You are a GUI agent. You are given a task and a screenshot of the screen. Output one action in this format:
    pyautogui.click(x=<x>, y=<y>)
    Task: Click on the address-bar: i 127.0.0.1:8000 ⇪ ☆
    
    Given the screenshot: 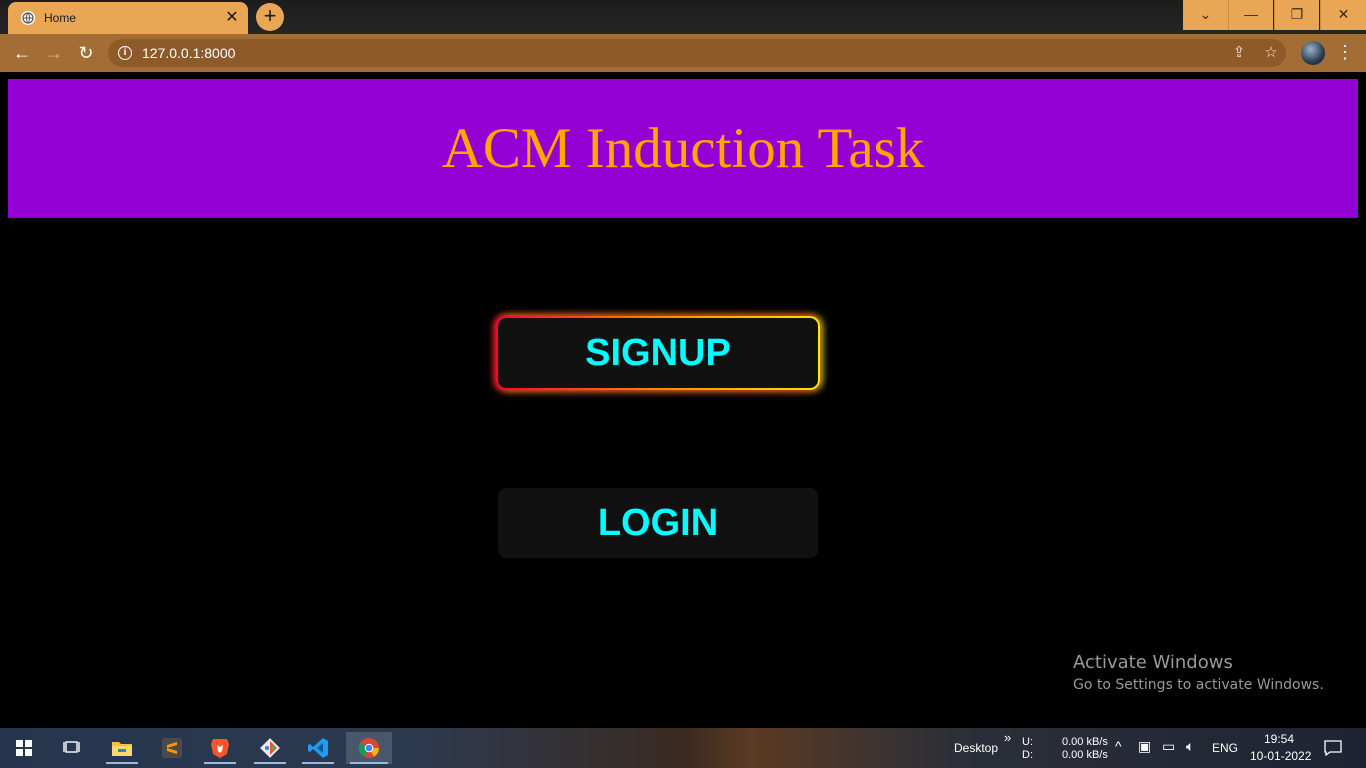 What is the action you would take?
    pyautogui.click(x=697, y=53)
    